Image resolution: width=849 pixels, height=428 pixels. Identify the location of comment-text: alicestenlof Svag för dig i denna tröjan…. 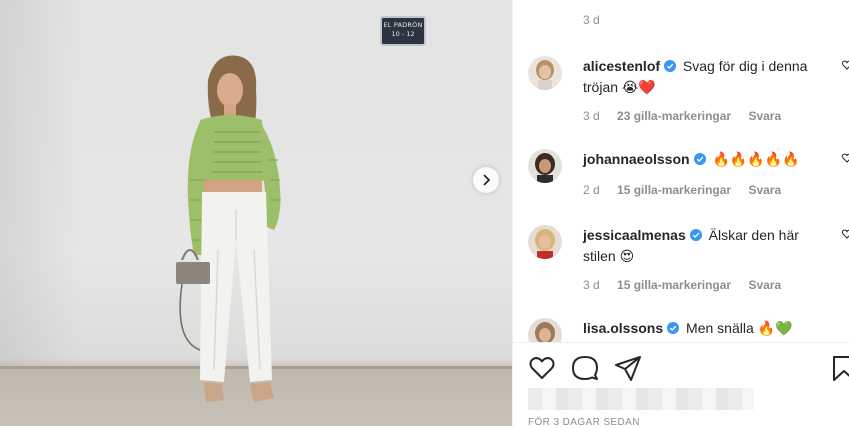
(714, 77).